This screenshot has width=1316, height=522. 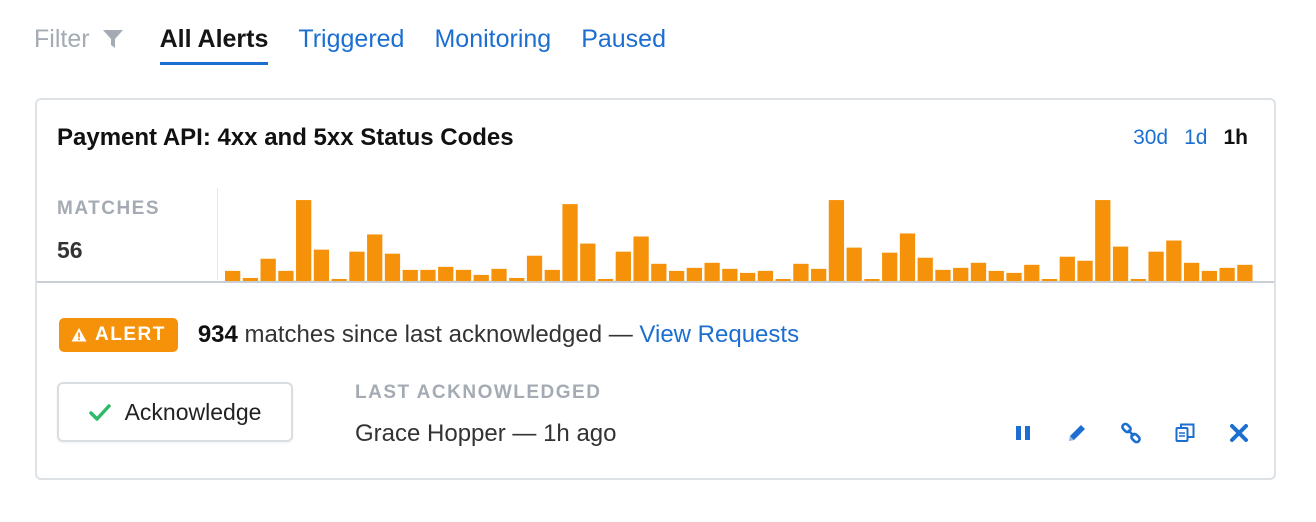 What do you see at coordinates (1150, 138) in the screenshot?
I see `range-30d: 30d` at bounding box center [1150, 138].